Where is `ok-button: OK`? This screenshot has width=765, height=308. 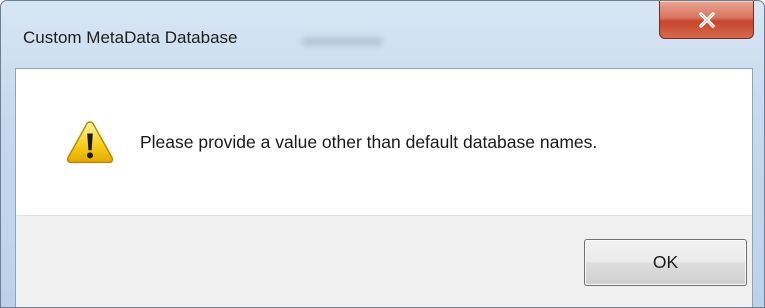 ok-button: OK is located at coordinates (665, 262).